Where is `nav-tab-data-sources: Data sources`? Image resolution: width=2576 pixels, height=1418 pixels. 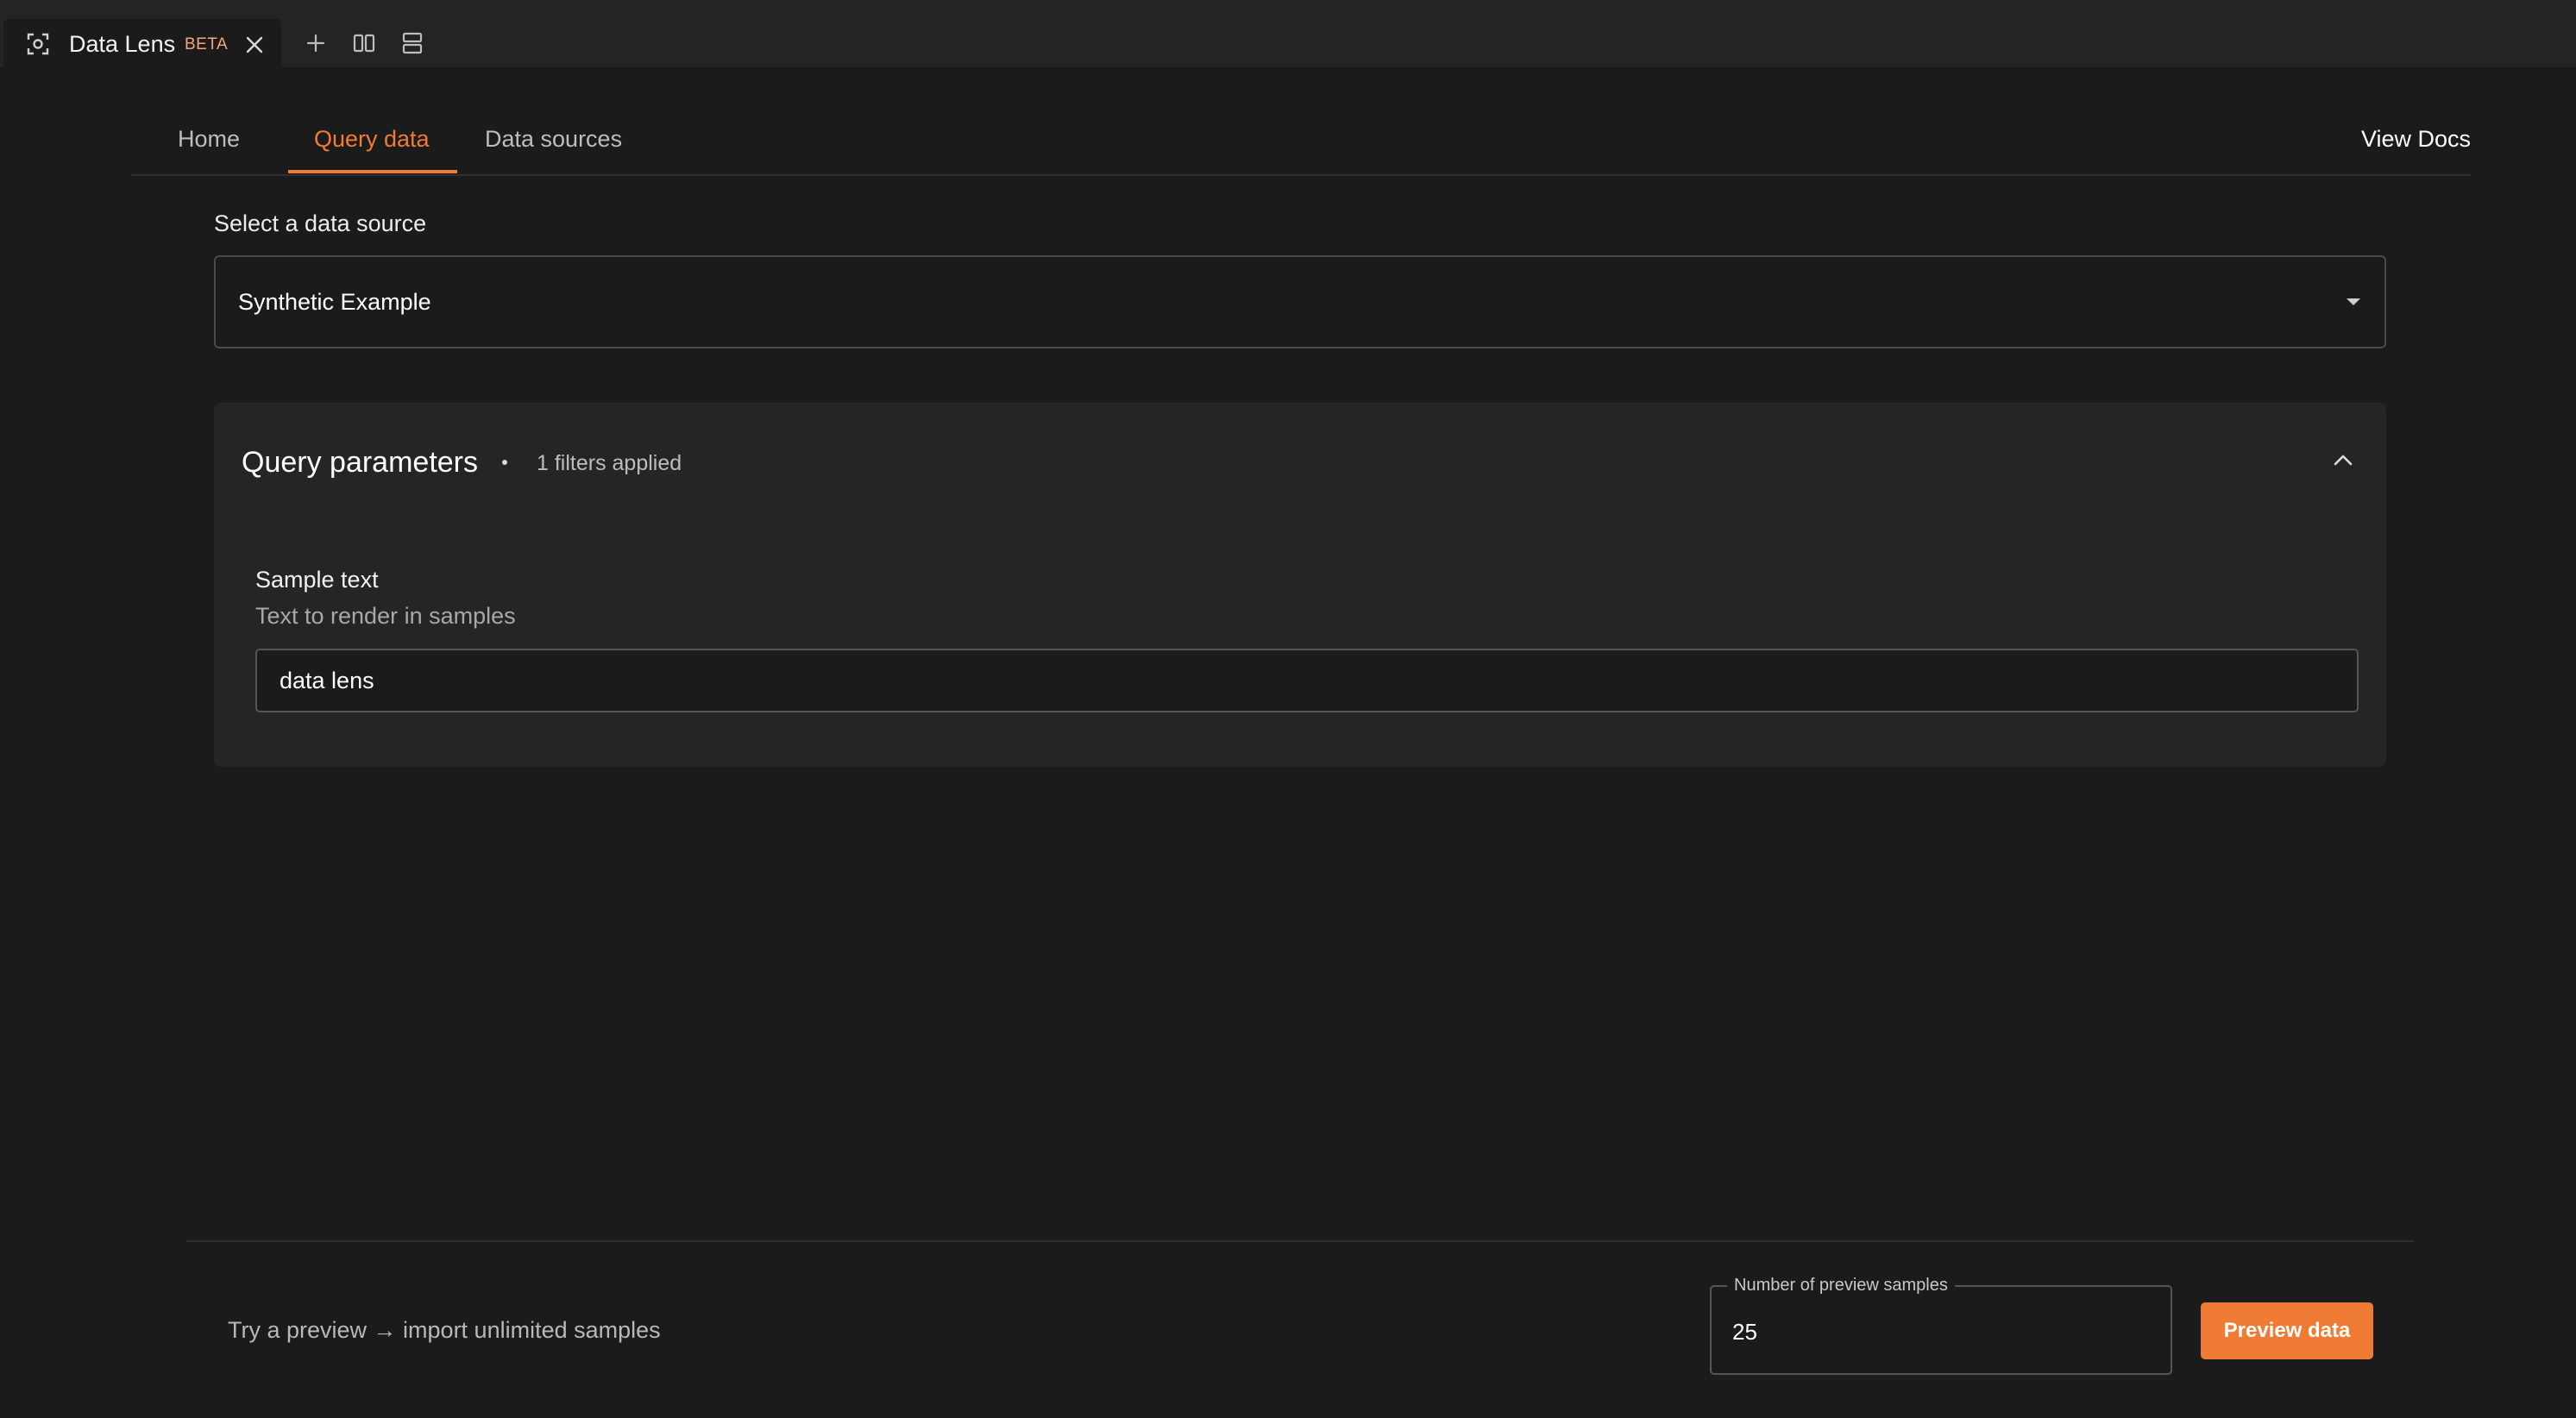
nav-tab-data-sources: Data sources is located at coordinates (553, 139).